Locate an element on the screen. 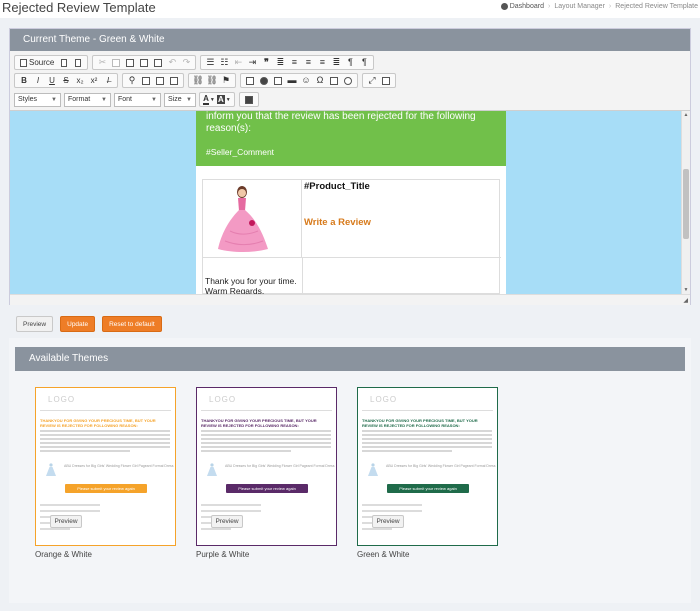 The width and height of the screenshot is (700, 611). source-icon is located at coordinates (23, 62).